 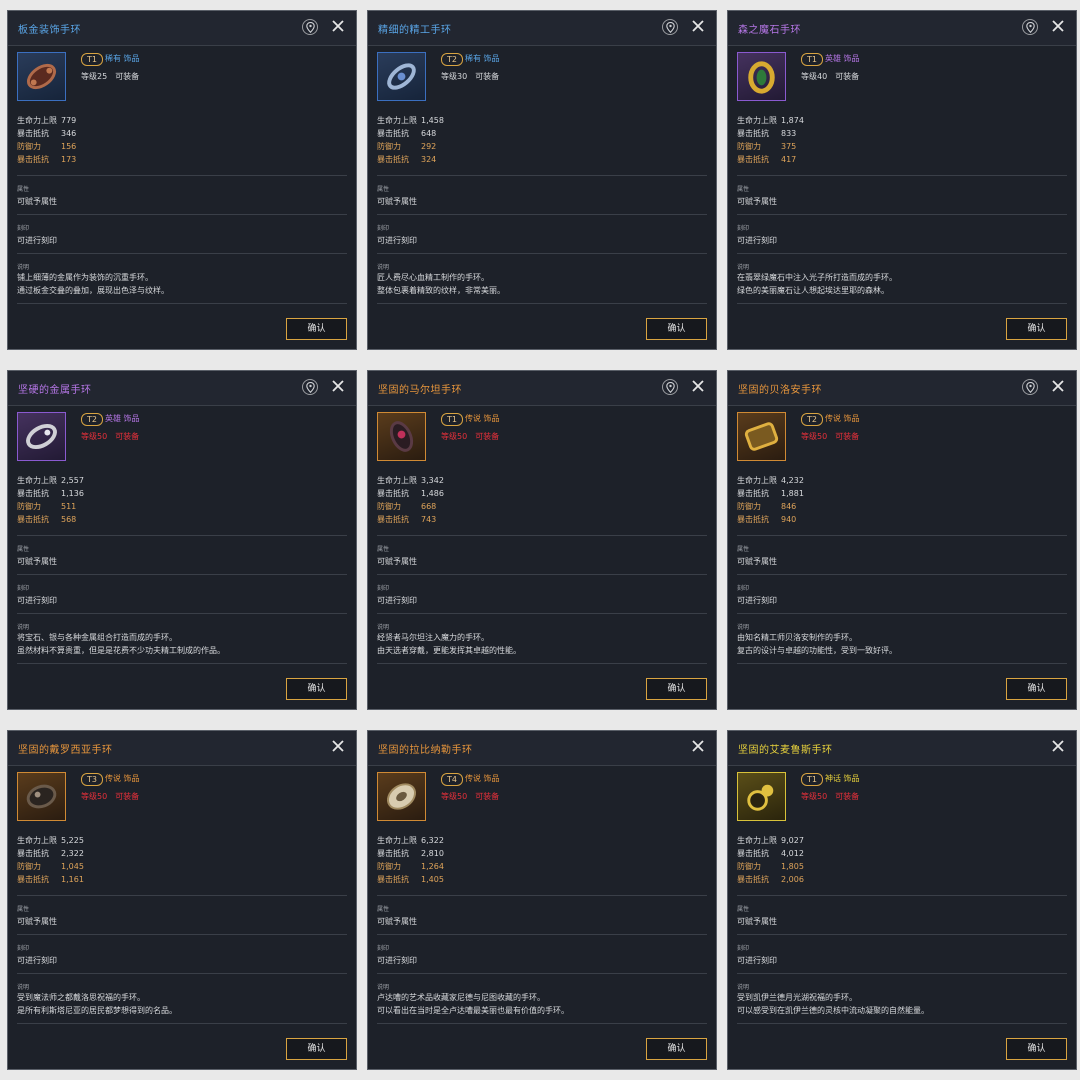 I want to click on level-text: 等级50, so click(x=454, y=436).